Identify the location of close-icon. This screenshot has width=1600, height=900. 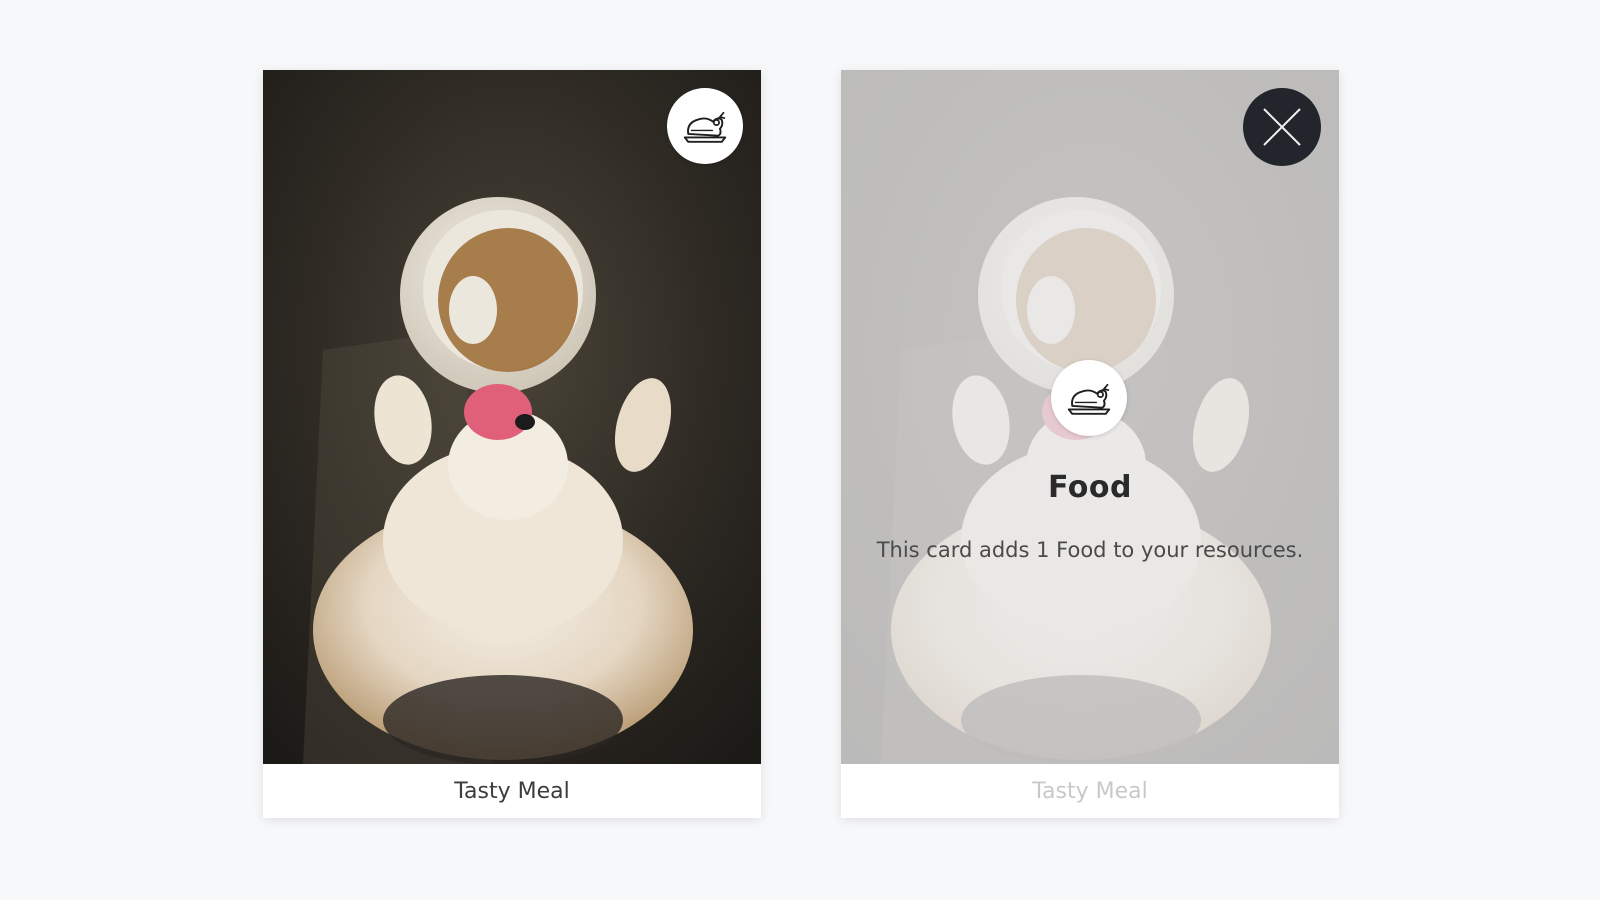
(1282, 127).